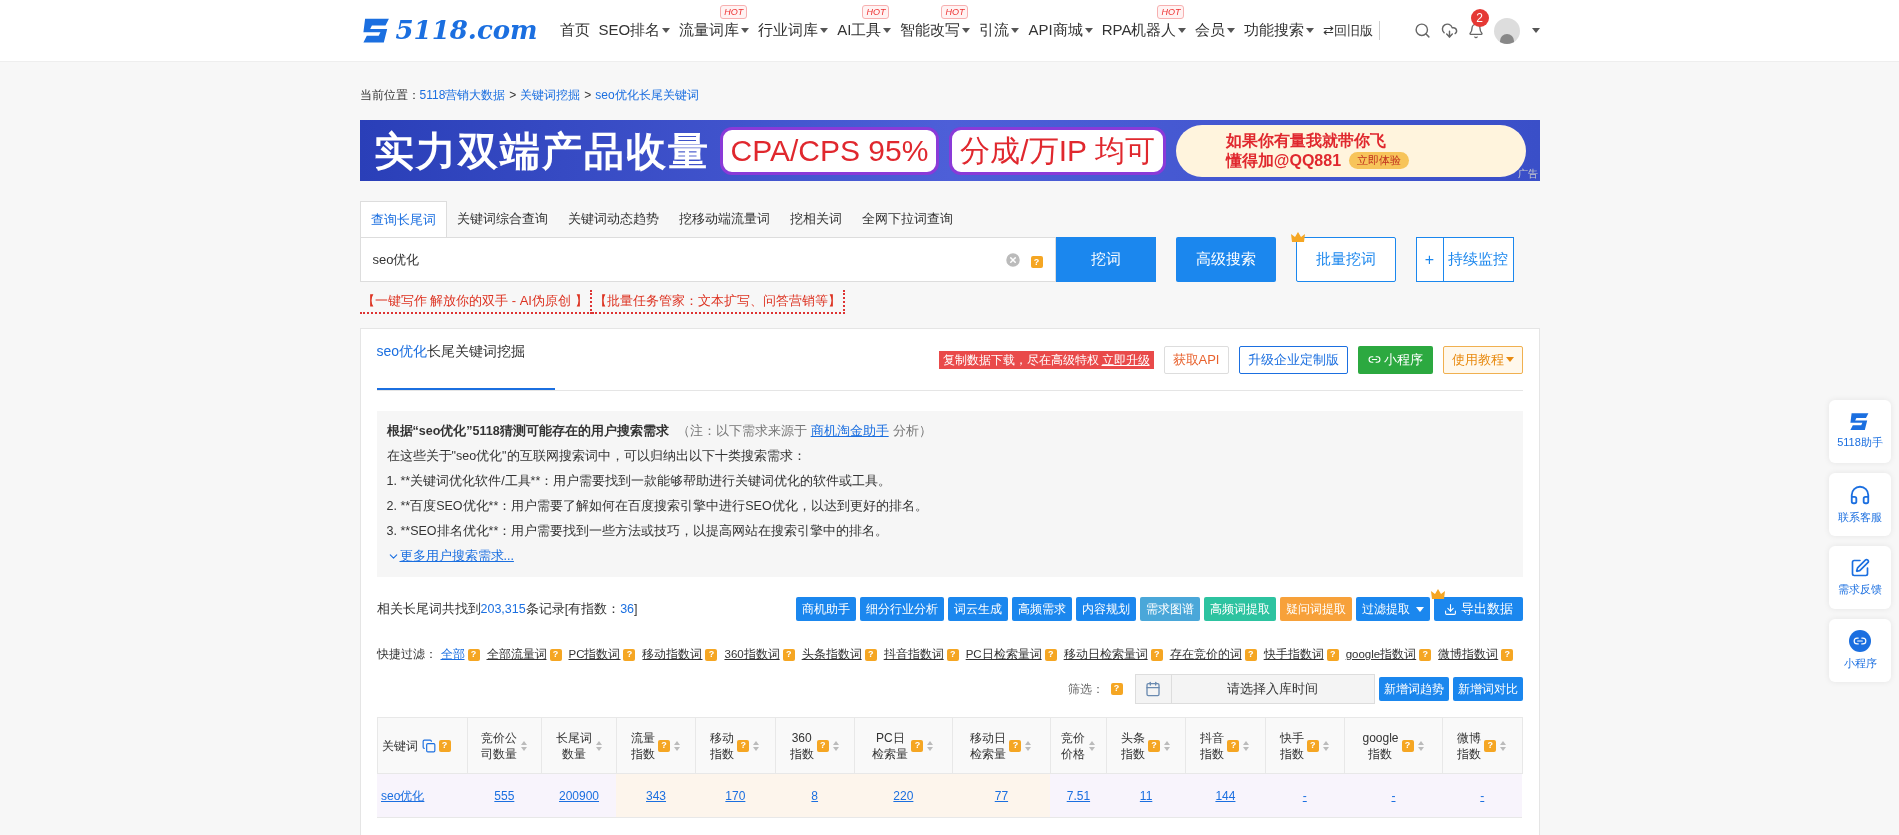  I want to click on column-header: 竞价公 司数量, so click(504, 745).